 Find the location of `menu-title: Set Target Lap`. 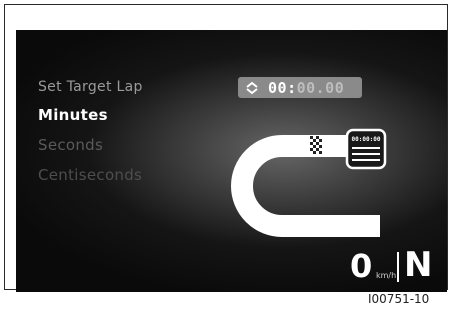

menu-title: Set Target Lap is located at coordinates (90, 87).